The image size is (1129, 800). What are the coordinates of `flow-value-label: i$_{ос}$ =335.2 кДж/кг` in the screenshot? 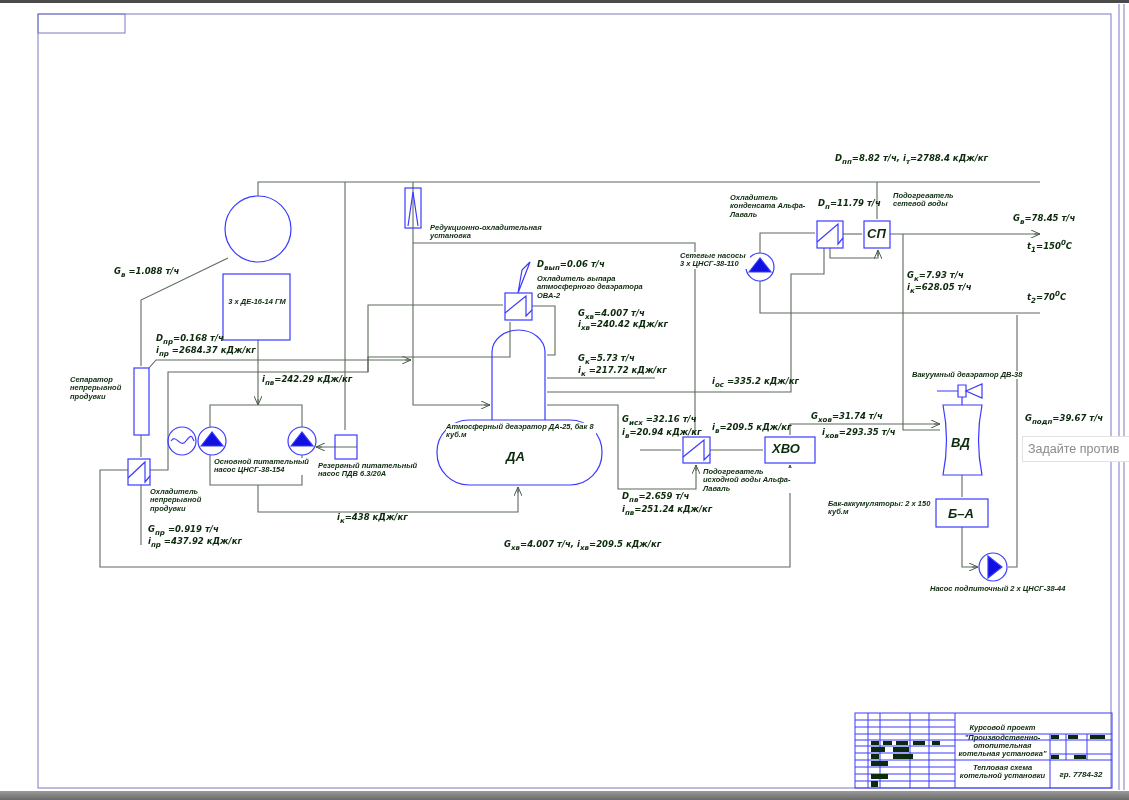 It's located at (756, 383).